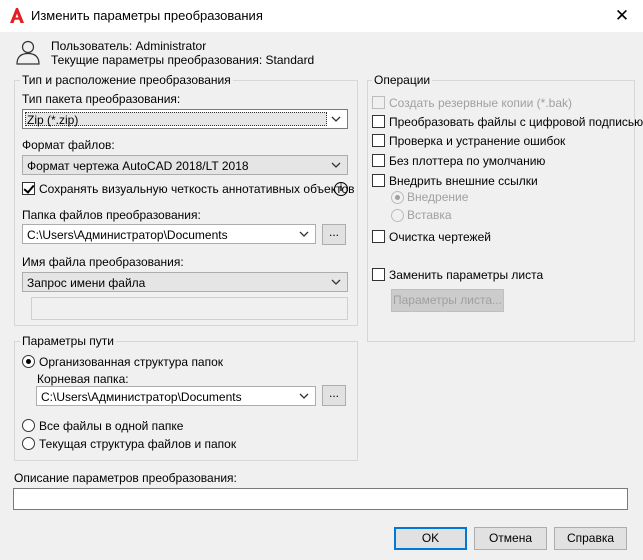  I want to click on transmittal-filename-value: Запрос имени файла, so click(86, 283).